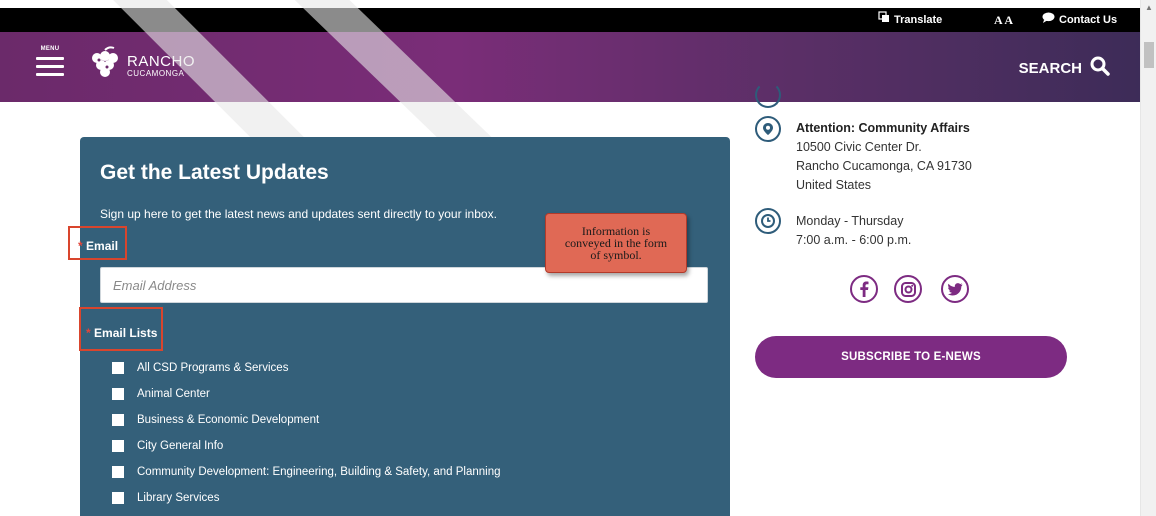 The height and width of the screenshot is (516, 1156). Describe the element at coordinates (180, 446) in the screenshot. I see `list-item-label: City General Info` at that location.